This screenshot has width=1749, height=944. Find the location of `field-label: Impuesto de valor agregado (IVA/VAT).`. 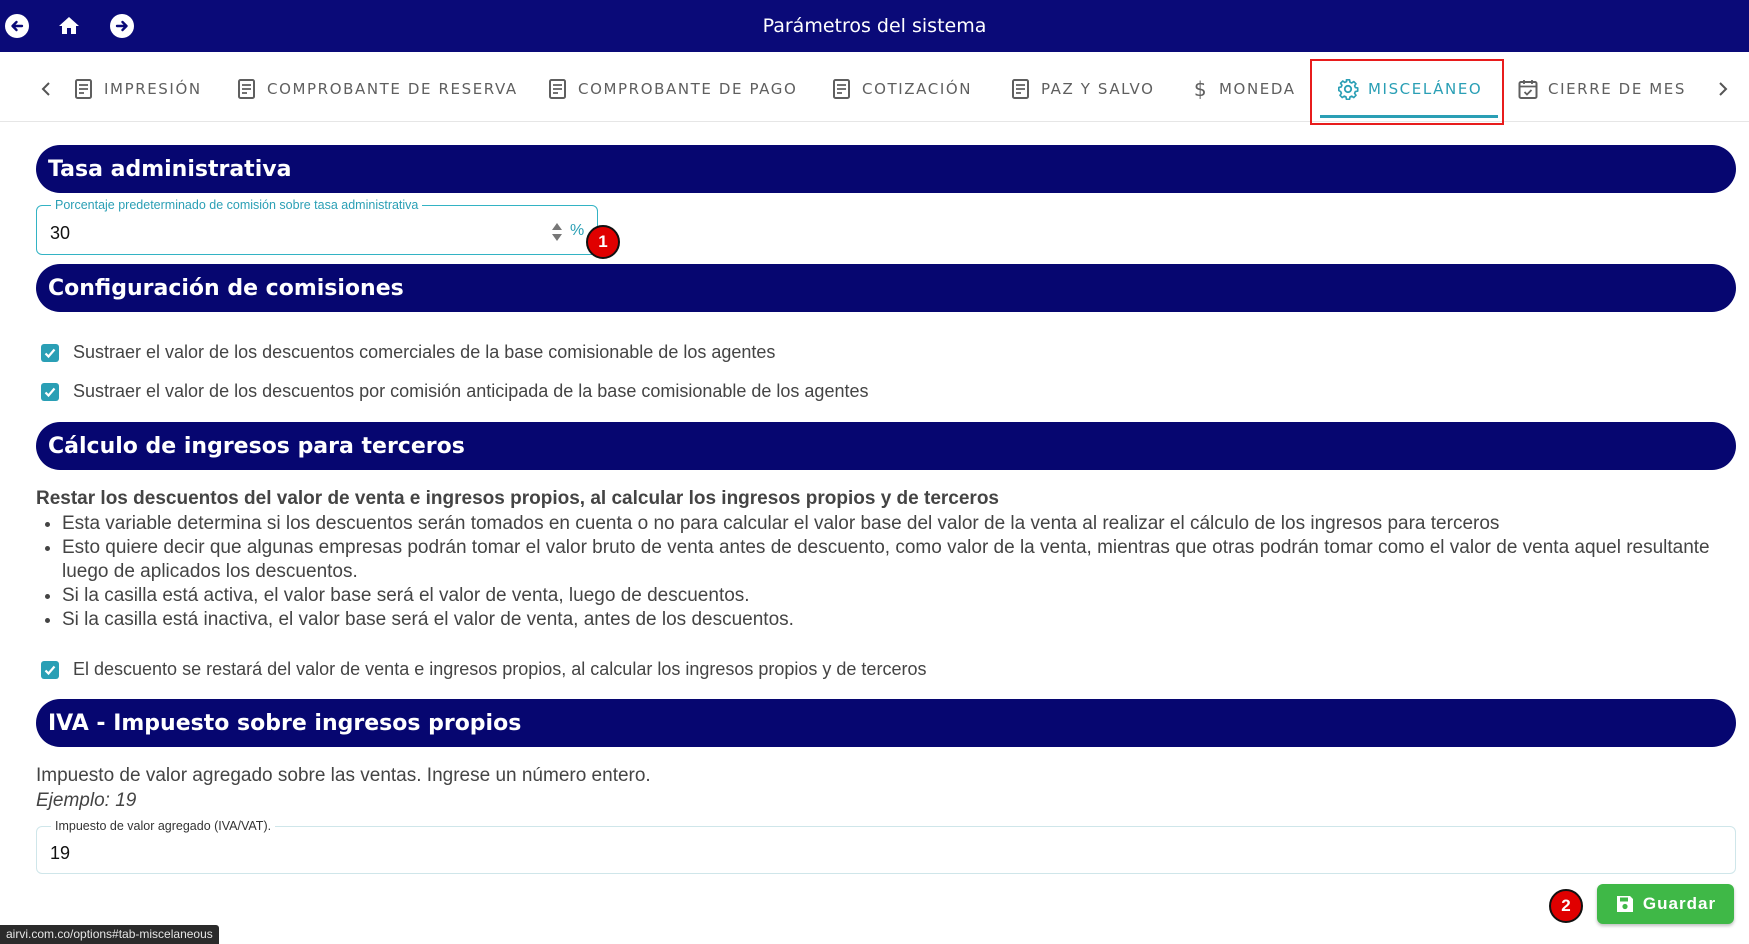

field-label: Impuesto de valor agregado (IVA/VAT). is located at coordinates (163, 826).